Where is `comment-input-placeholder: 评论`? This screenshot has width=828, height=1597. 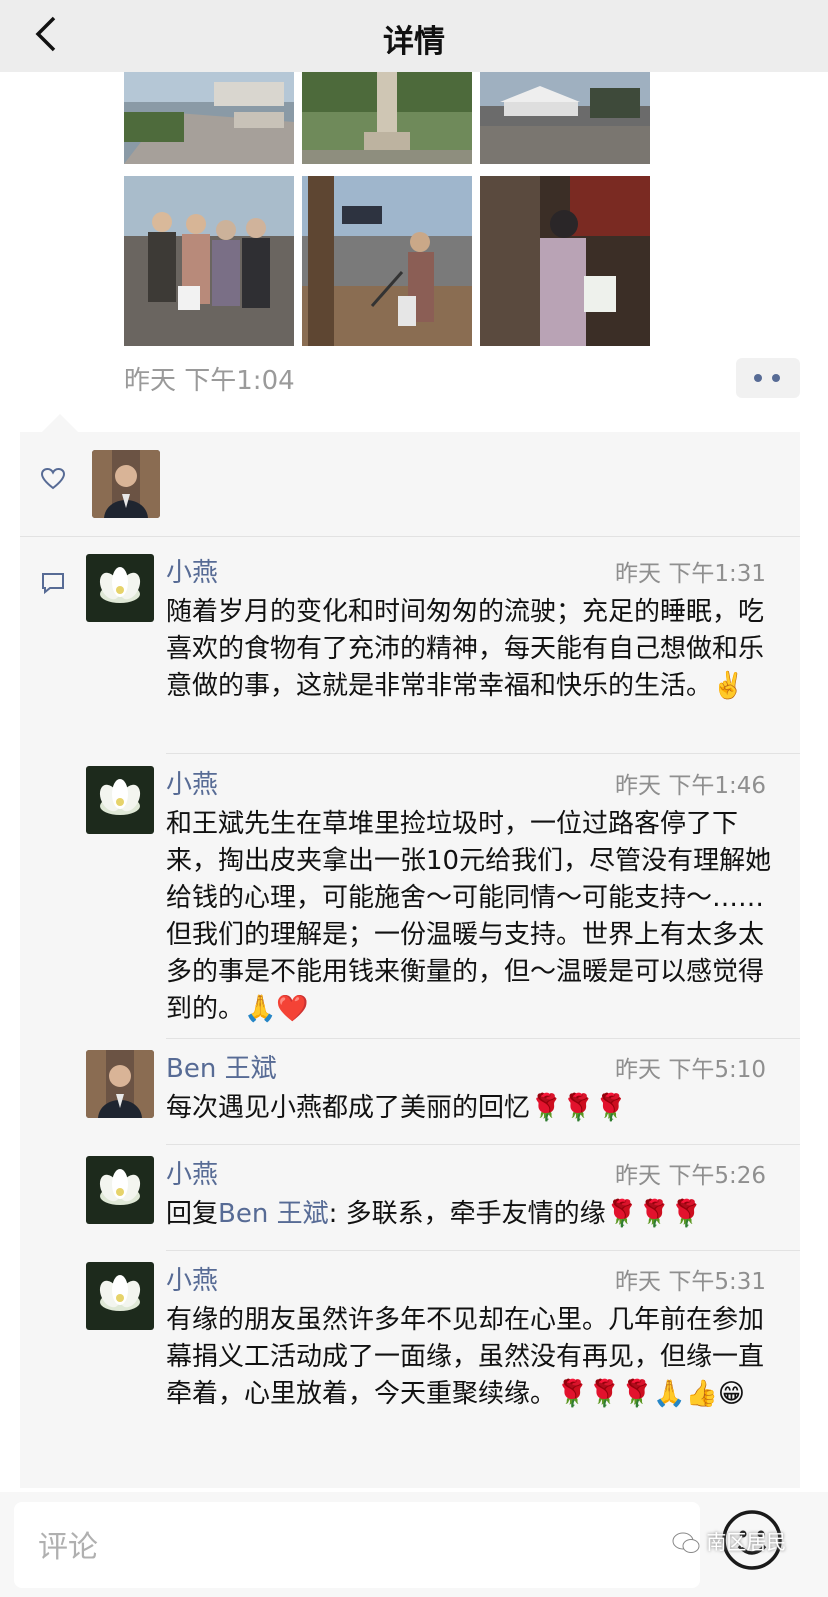
comment-input-placeholder: 评论 is located at coordinates (68, 1547).